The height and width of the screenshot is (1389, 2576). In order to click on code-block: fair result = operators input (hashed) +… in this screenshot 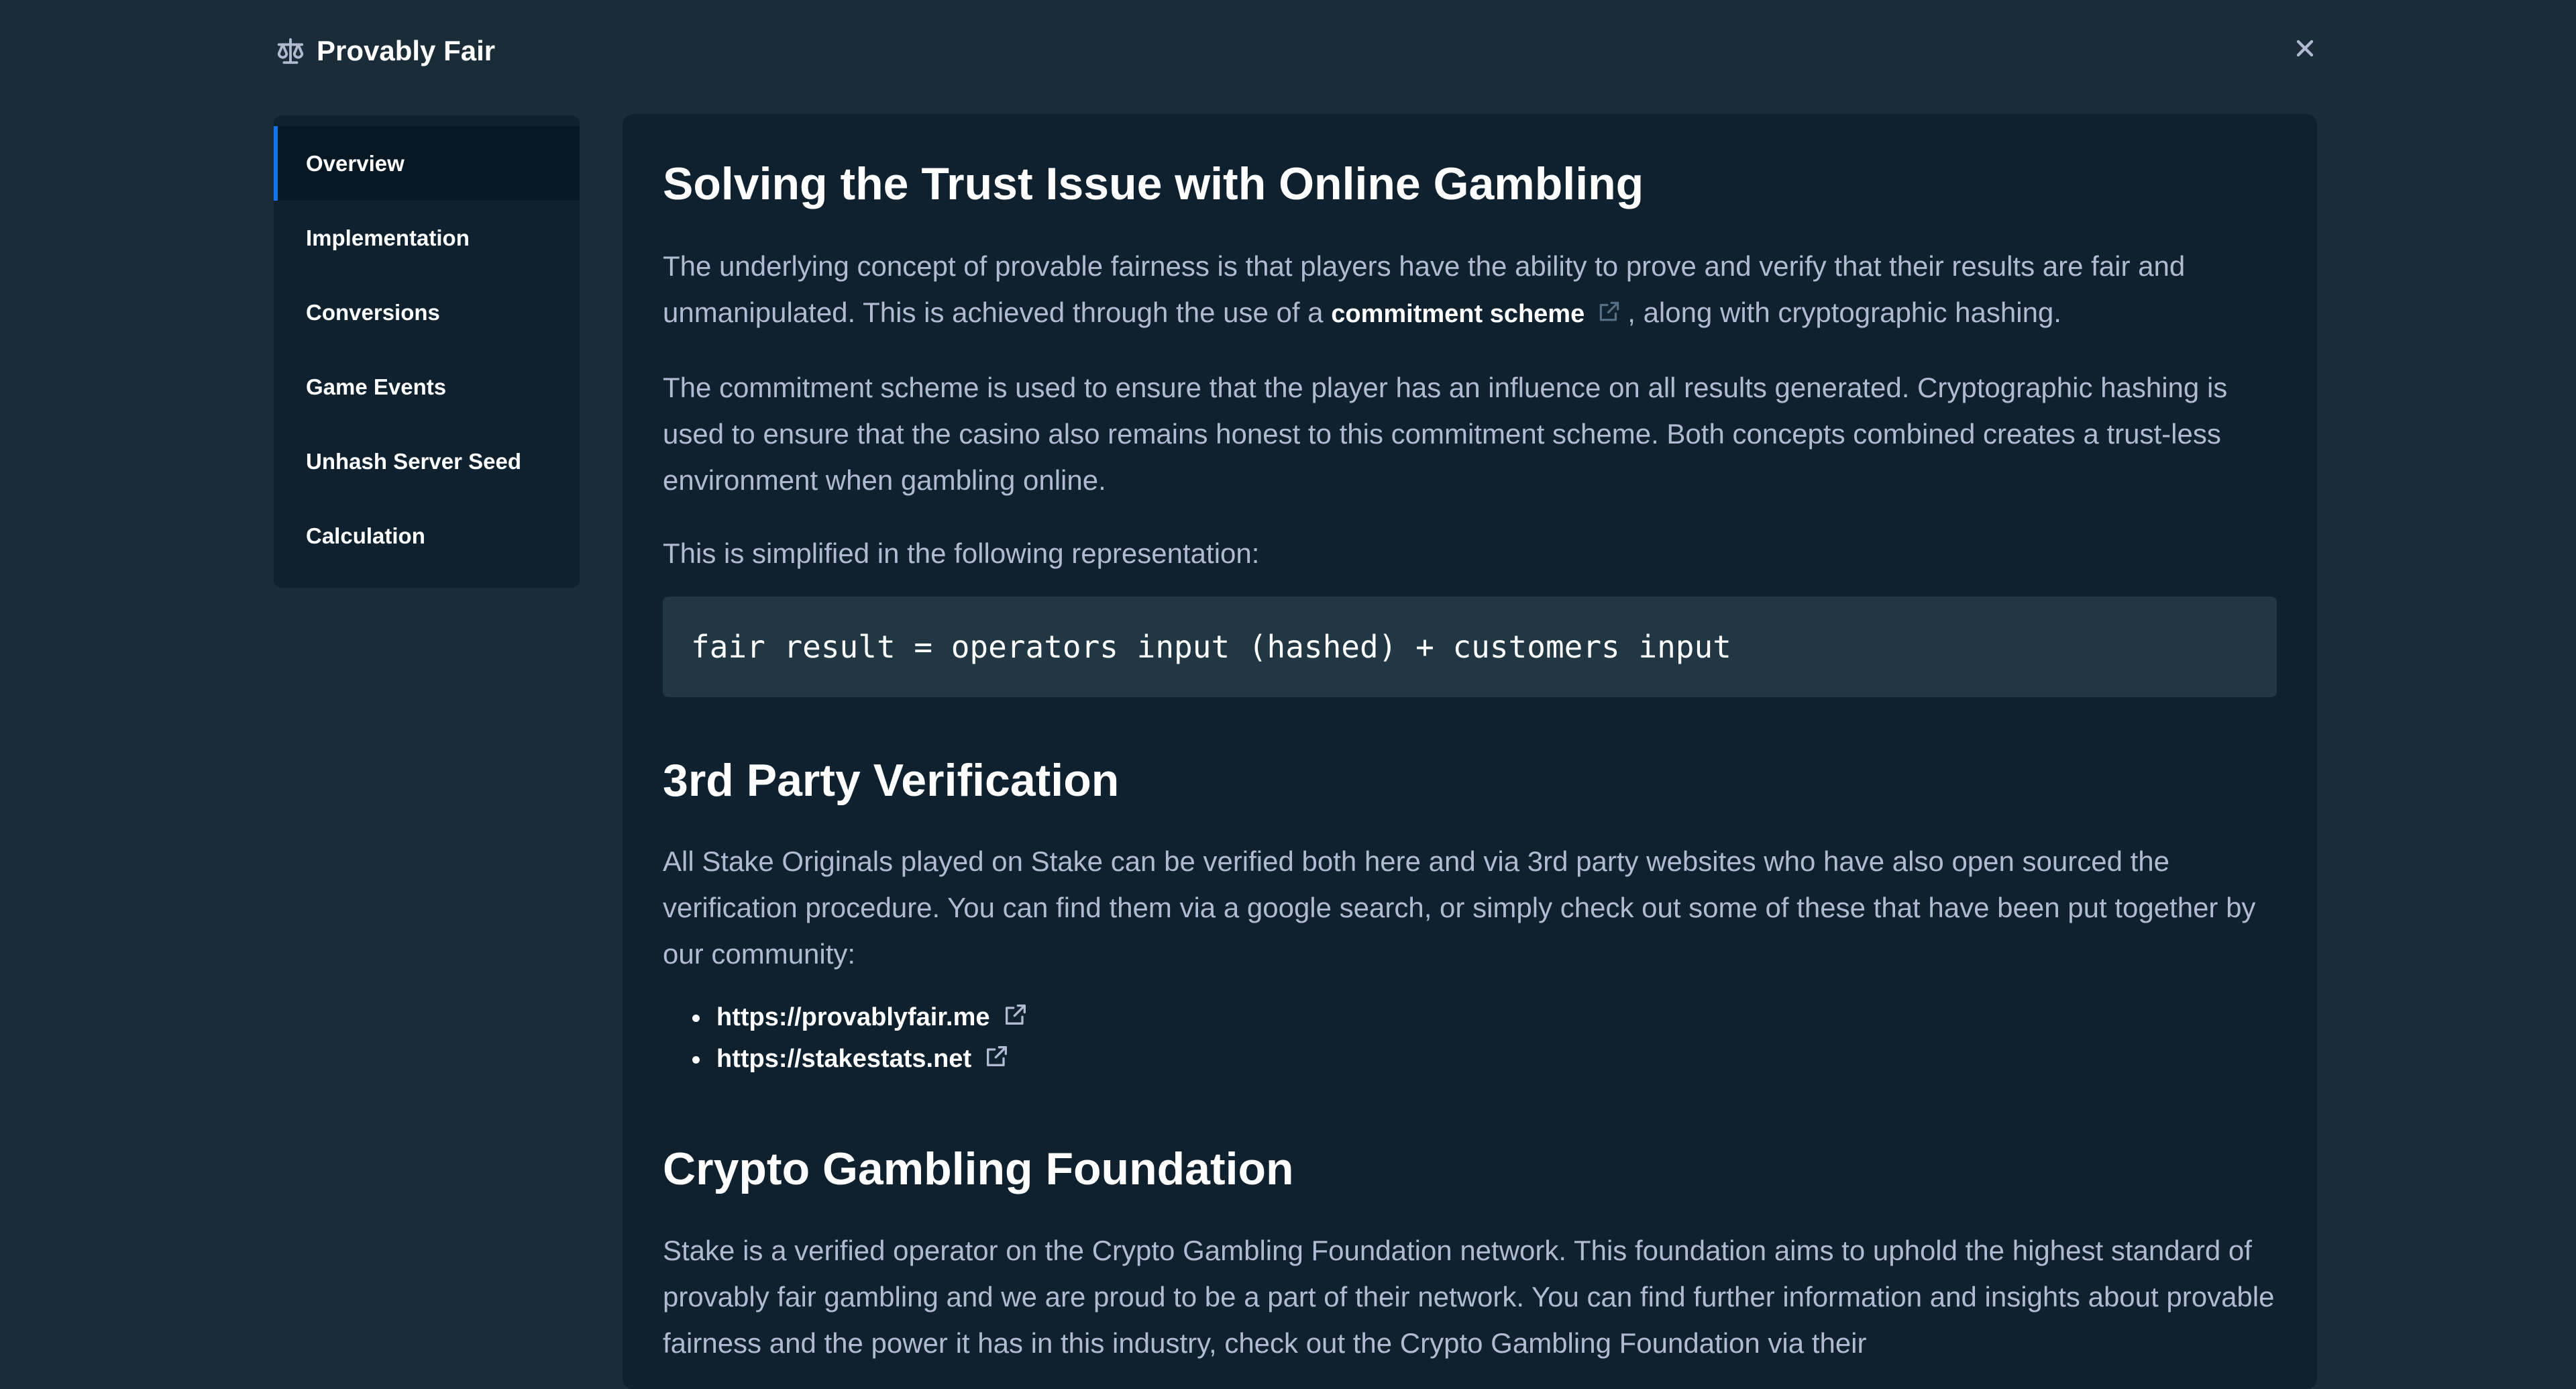, I will do `click(1470, 647)`.